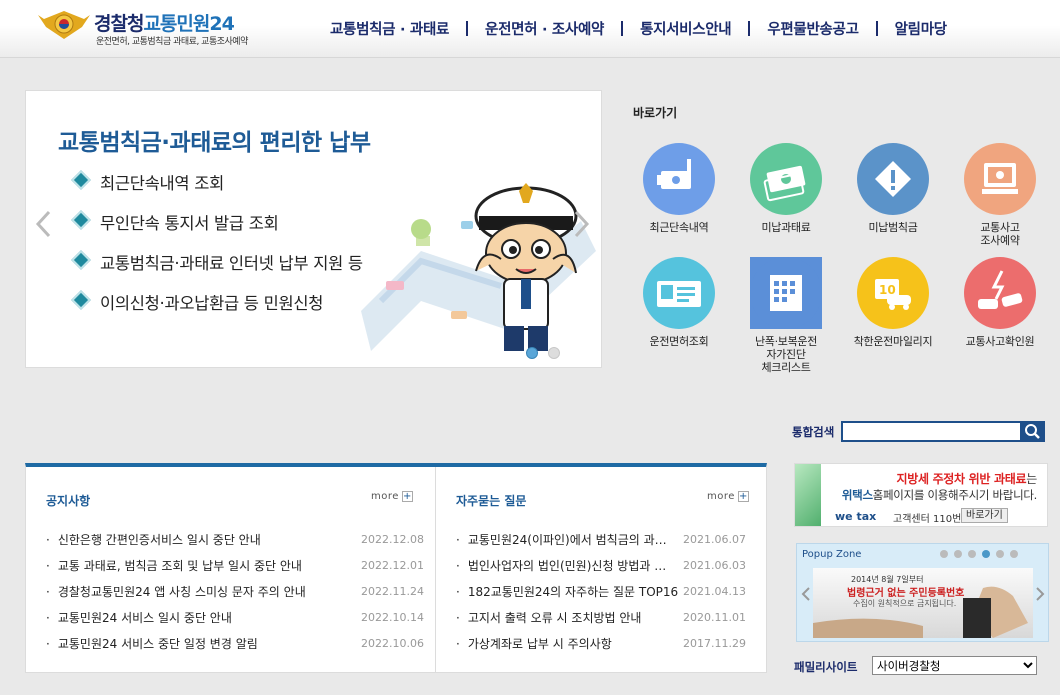 This screenshot has height=695, width=1060. What do you see at coordinates (679, 179) in the screenshot?
I see `camera-icon` at bounding box center [679, 179].